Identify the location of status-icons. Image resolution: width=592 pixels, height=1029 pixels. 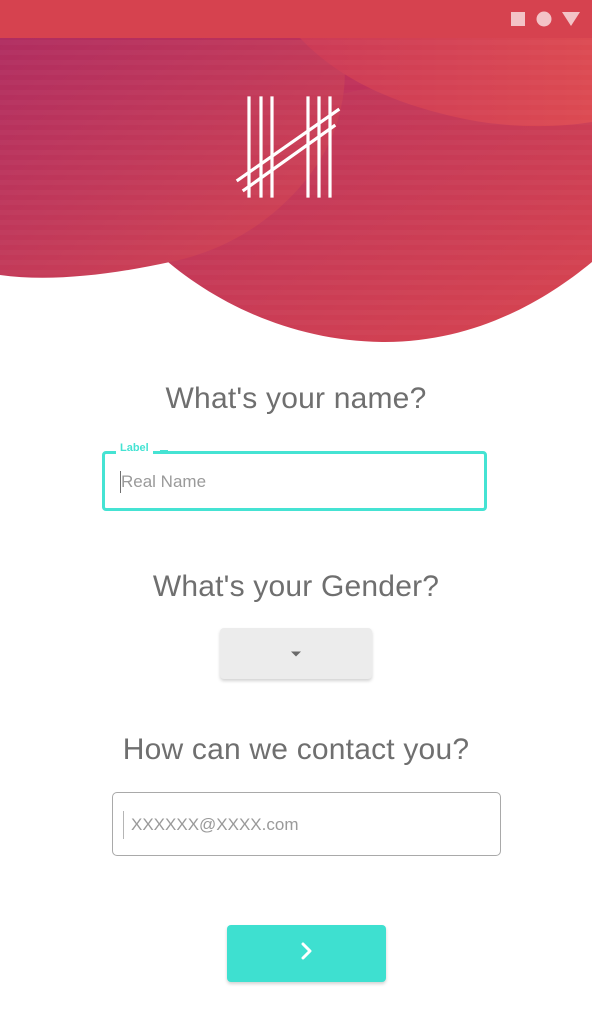
(545, 19).